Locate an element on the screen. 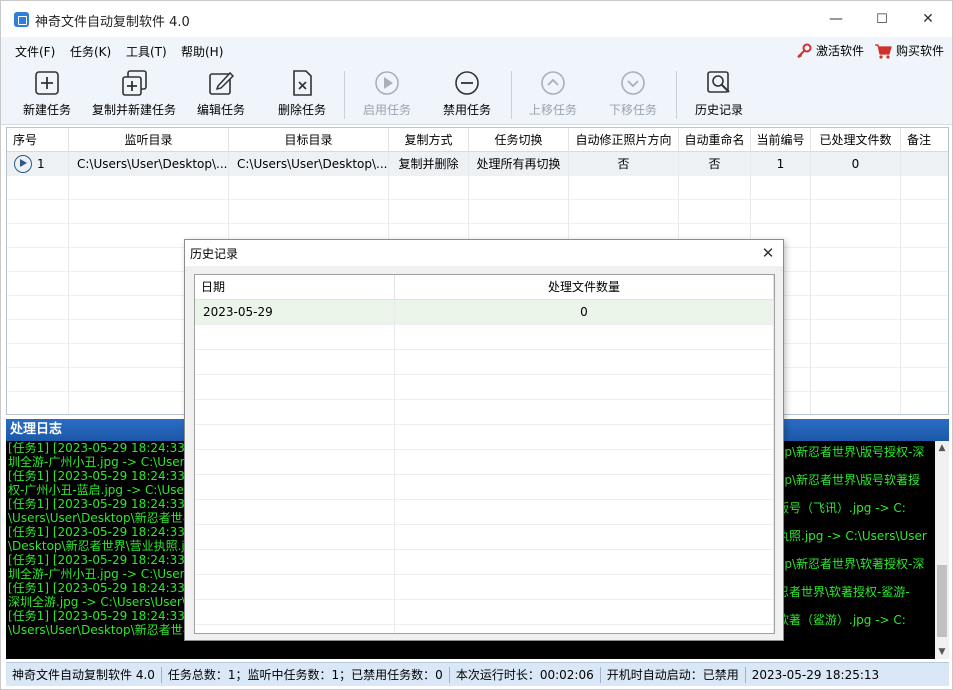 Image resolution: width=953 pixels, height=690 pixels. delete-task-button: 删除任务 is located at coordinates (302, 96).